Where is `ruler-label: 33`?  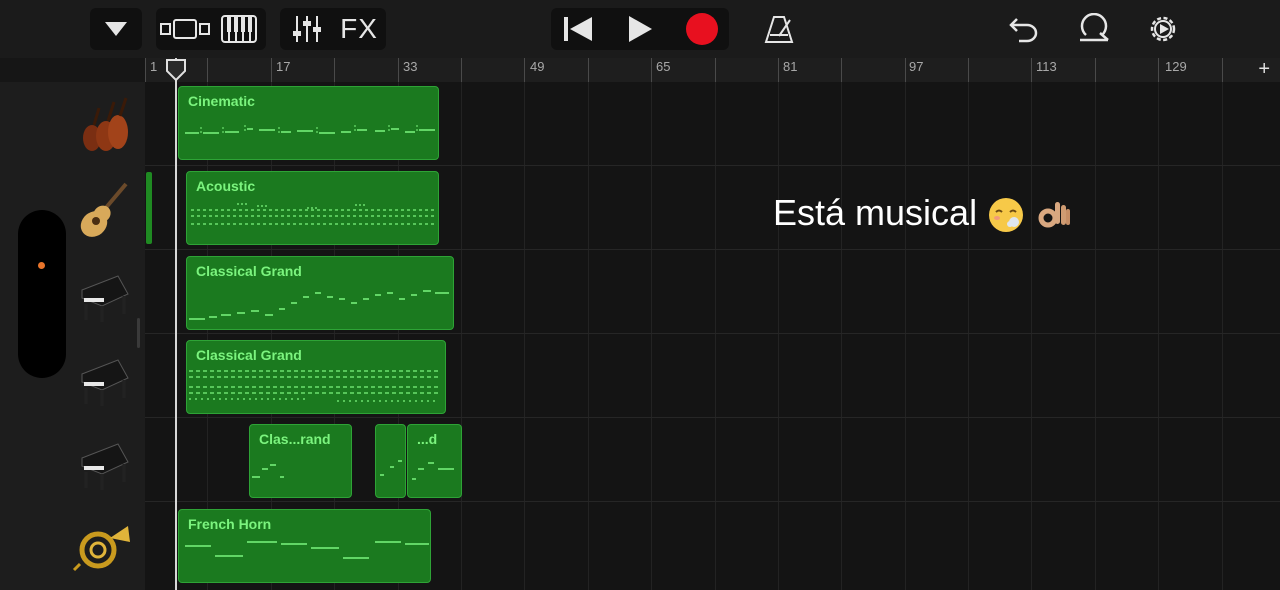 ruler-label: 33 is located at coordinates (410, 66).